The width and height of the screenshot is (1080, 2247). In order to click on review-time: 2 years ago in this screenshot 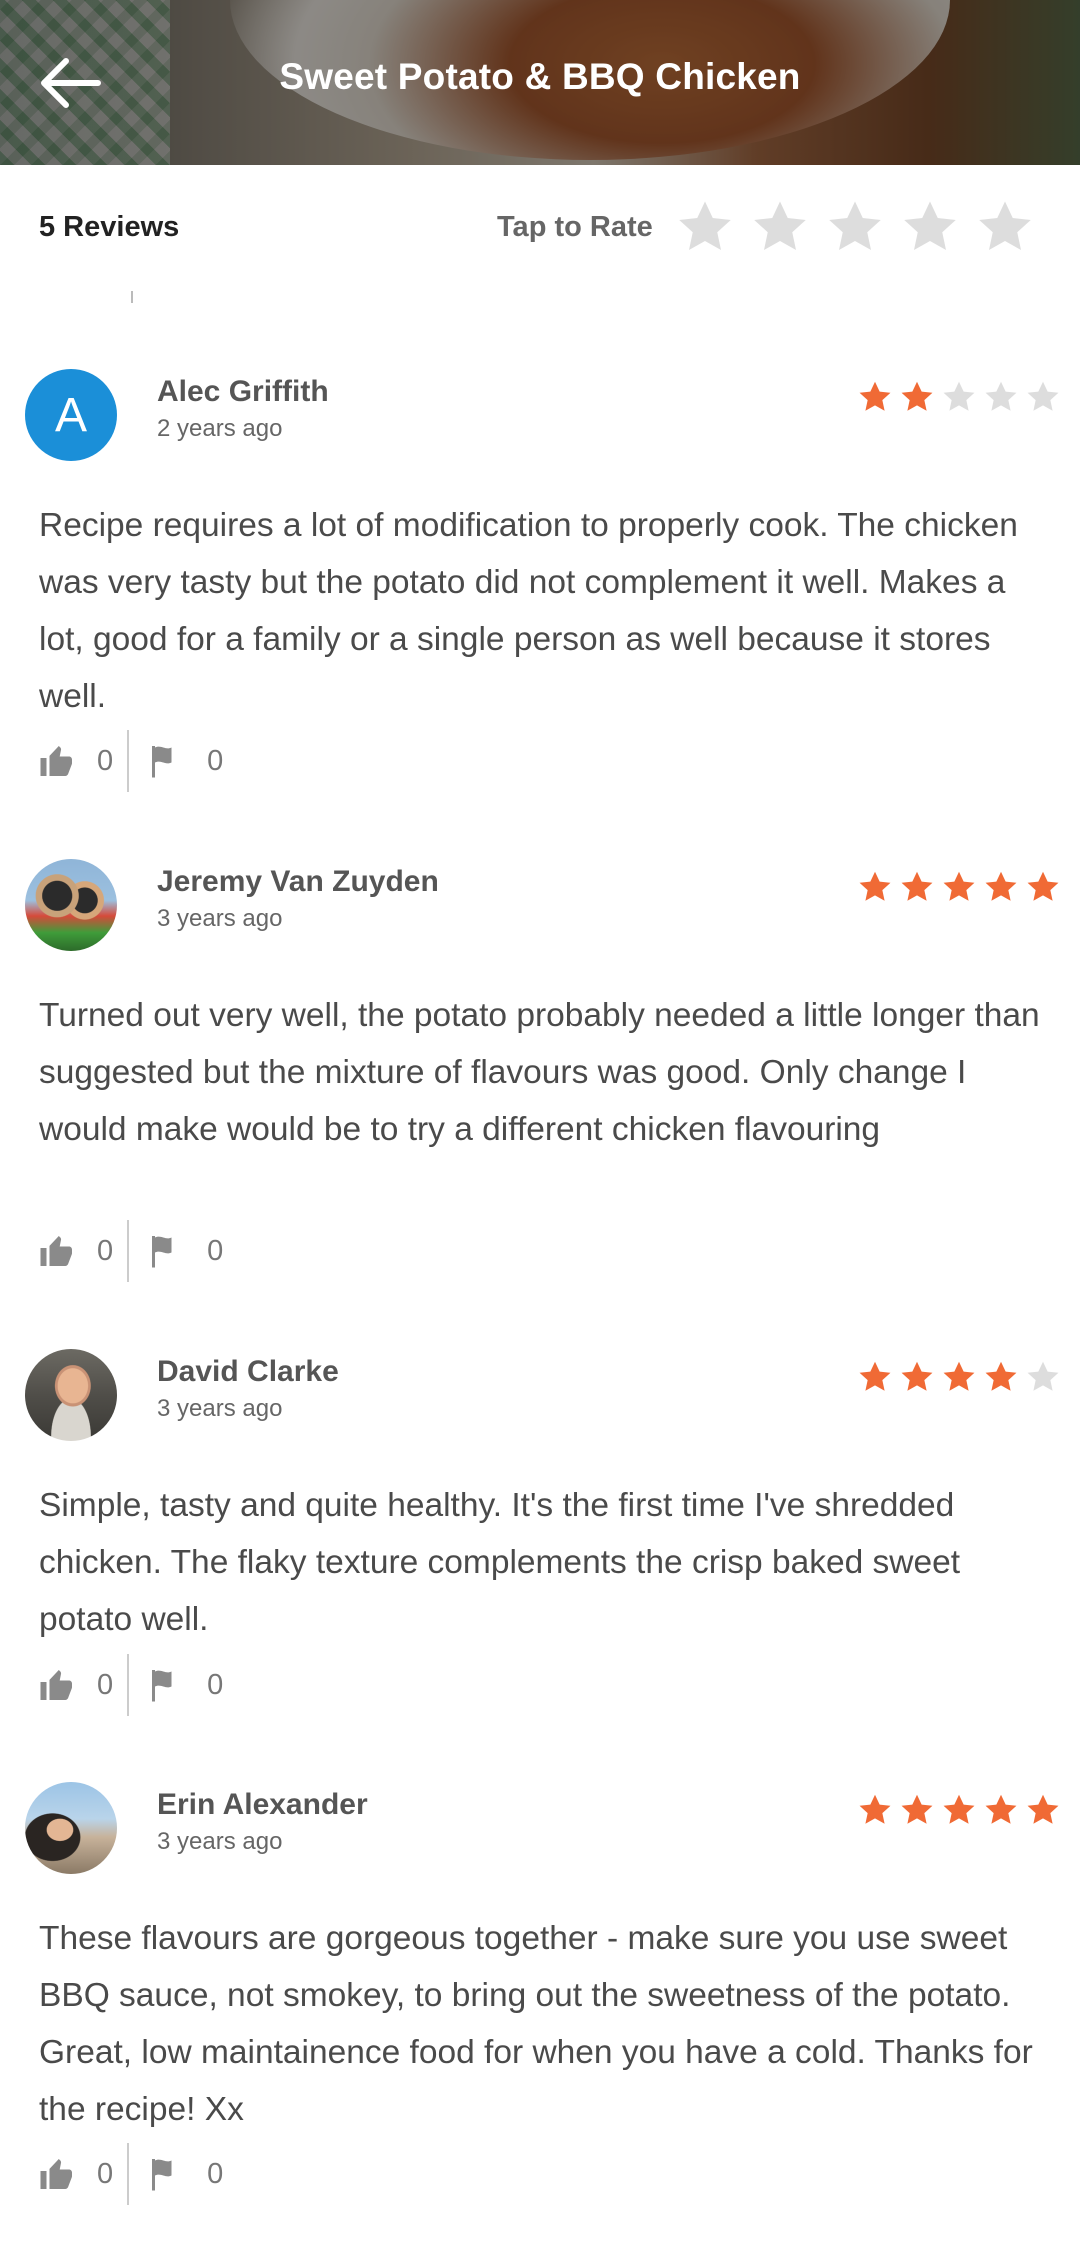, I will do `click(220, 428)`.